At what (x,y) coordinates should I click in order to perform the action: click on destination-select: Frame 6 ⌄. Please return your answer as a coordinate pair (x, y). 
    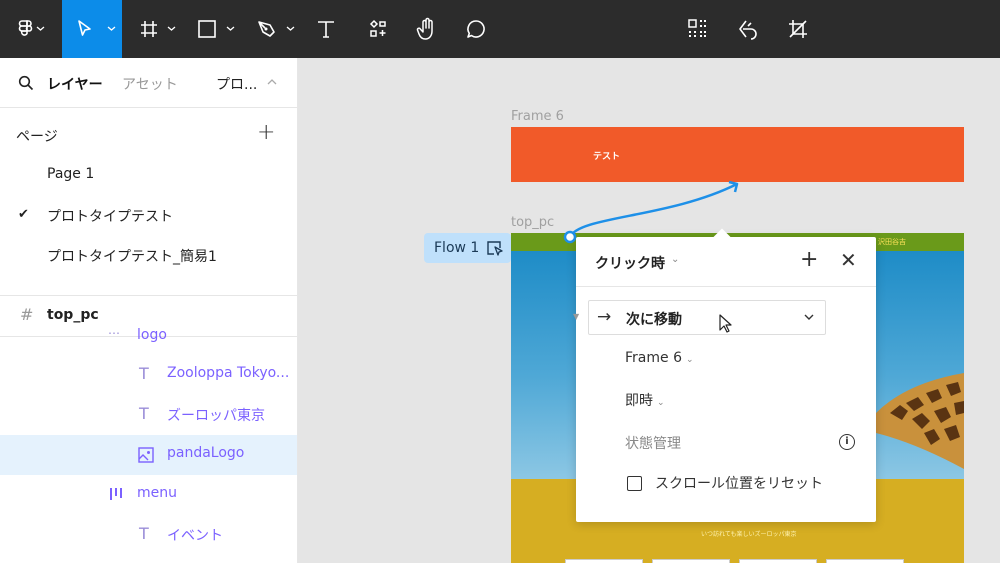
    Looking at the image, I should click on (659, 358).